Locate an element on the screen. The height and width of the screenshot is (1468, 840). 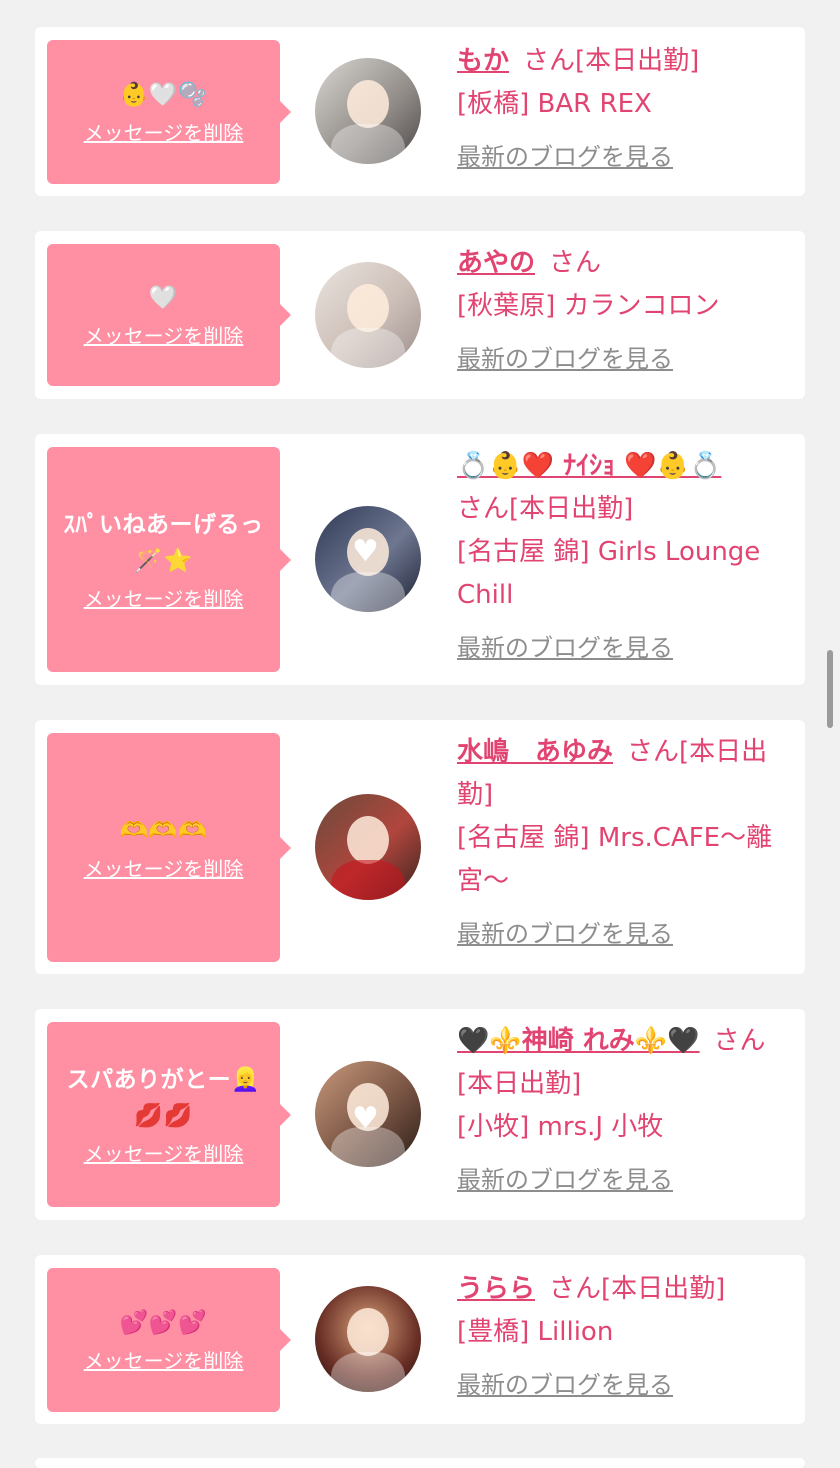
cast-name-link: 💍👶❤️ ﾅｲｼｮ ❤️👶💍 is located at coordinates (589, 466).